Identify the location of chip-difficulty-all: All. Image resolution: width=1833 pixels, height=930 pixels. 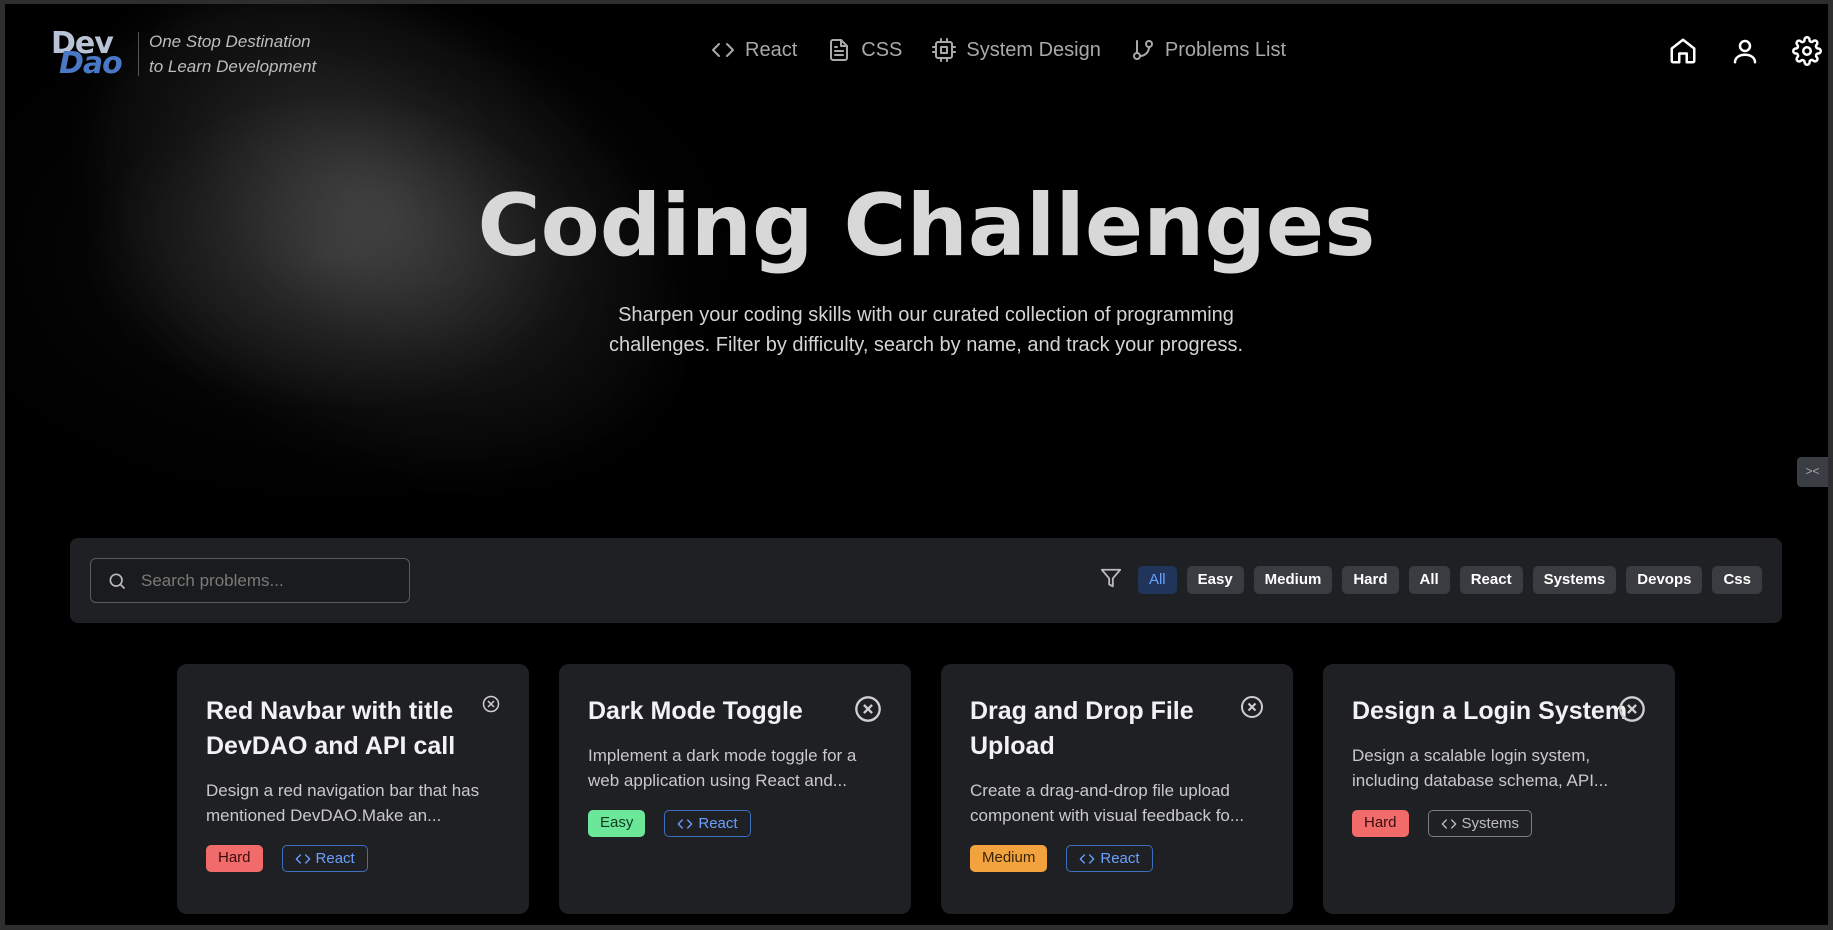
(1157, 580).